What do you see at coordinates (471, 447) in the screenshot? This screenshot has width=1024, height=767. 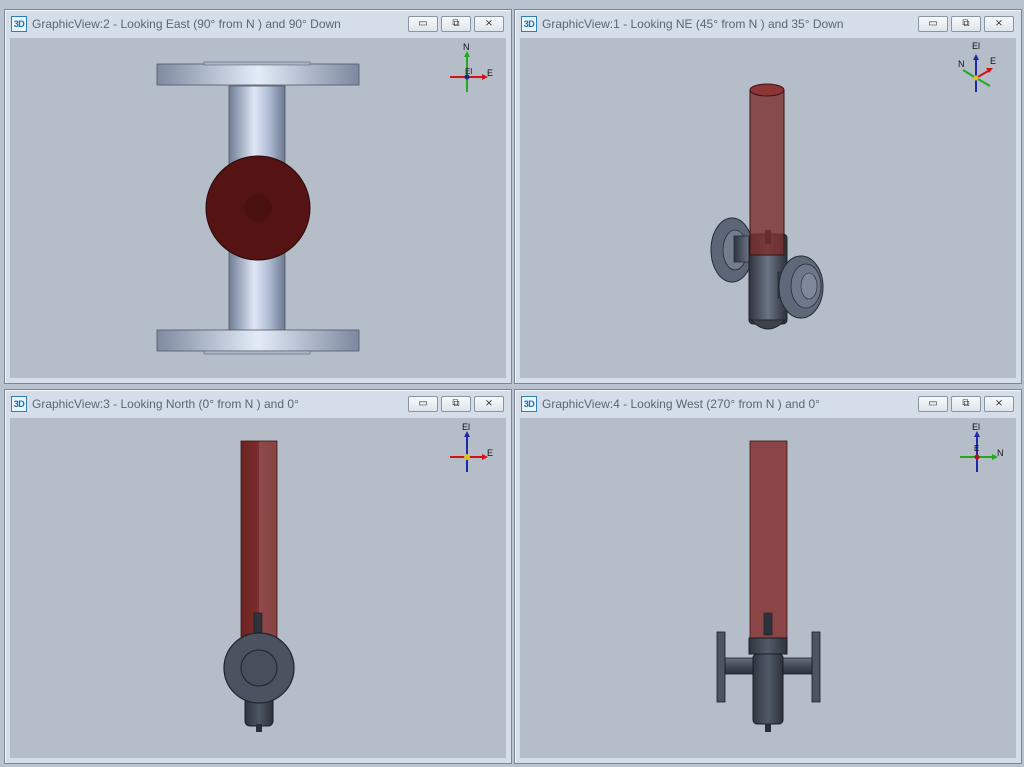 I see `axis-triad: El E` at bounding box center [471, 447].